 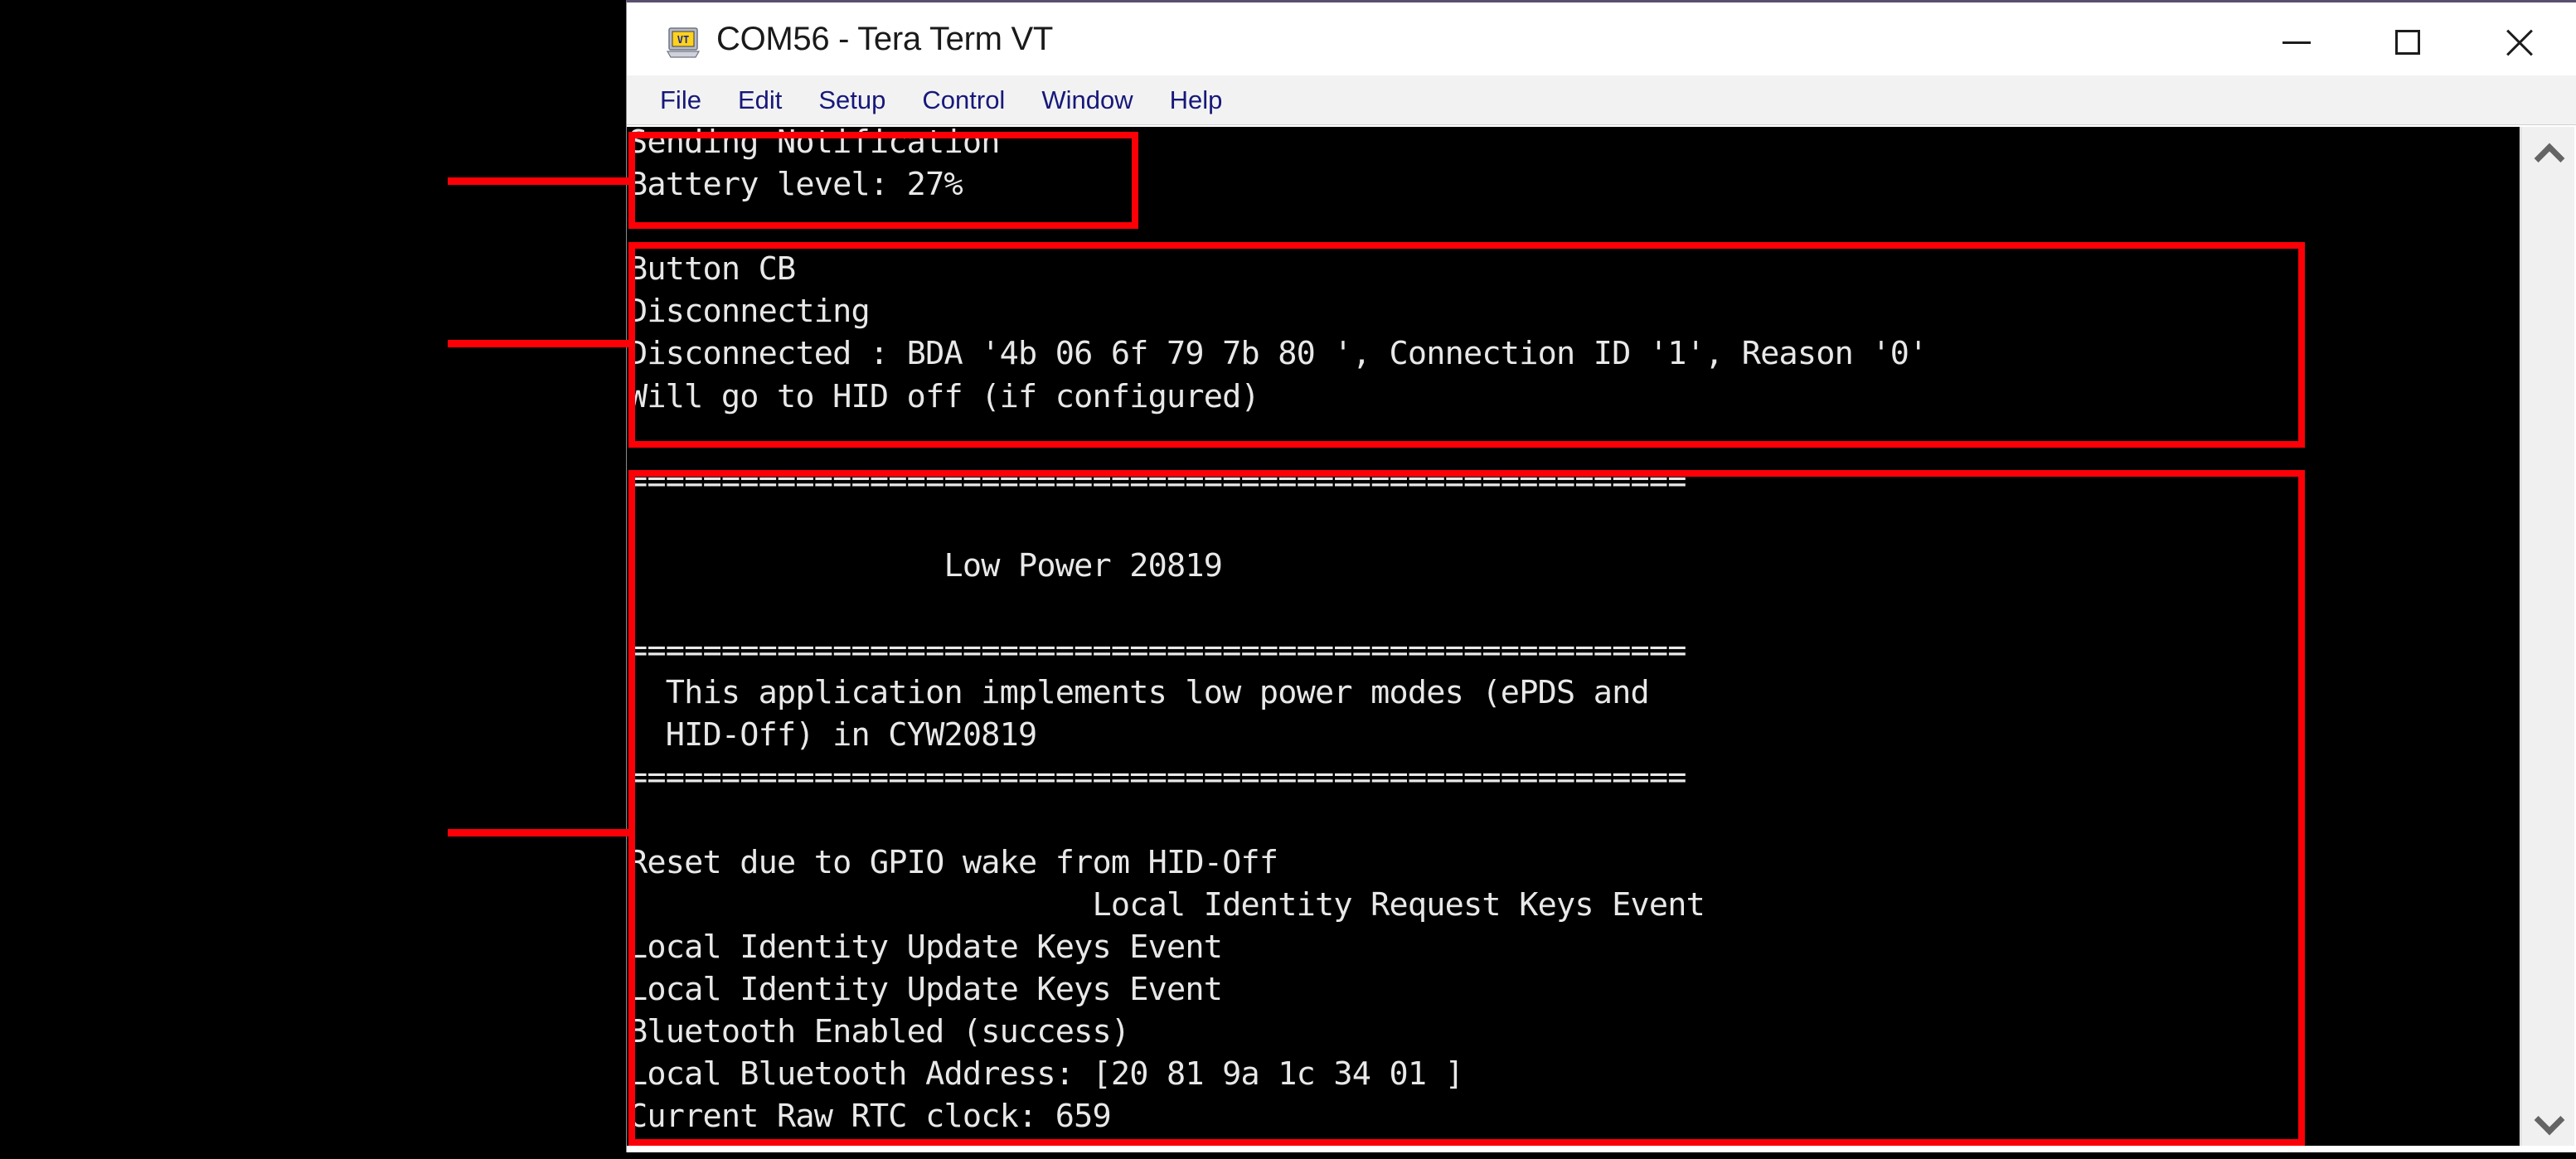 I want to click on terminal-vt-icon: VT, so click(x=683, y=42).